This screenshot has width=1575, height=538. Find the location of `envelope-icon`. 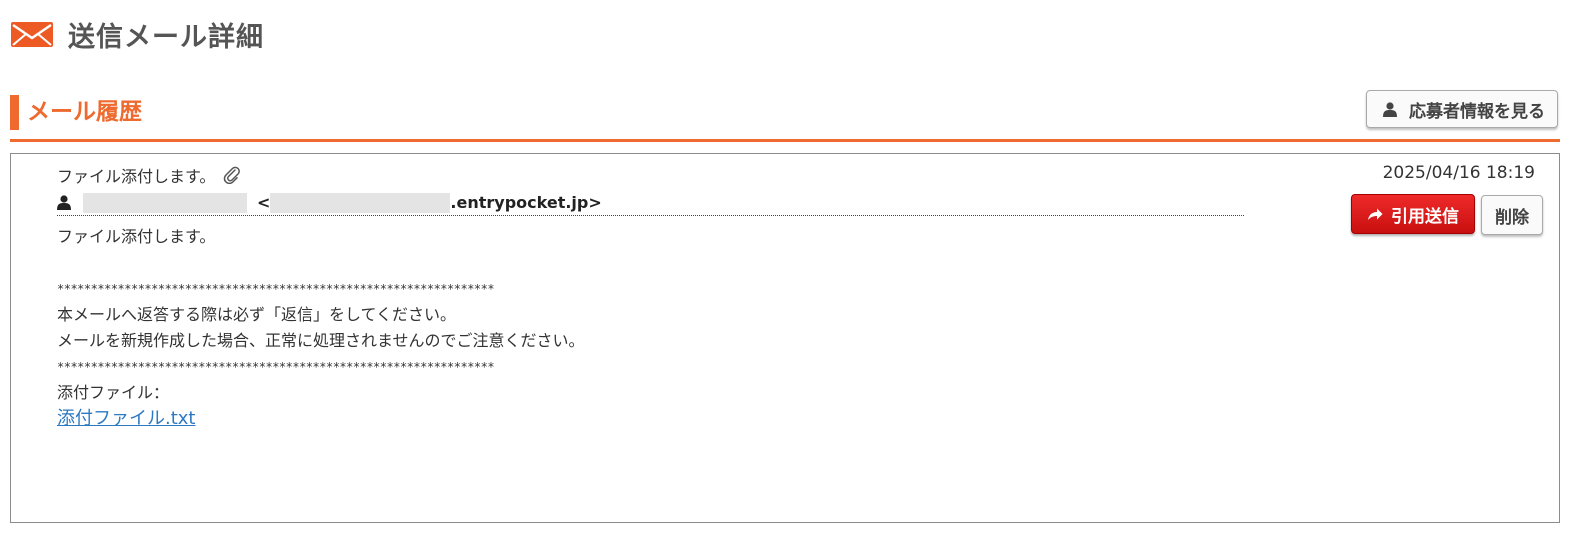

envelope-icon is located at coordinates (32, 34).